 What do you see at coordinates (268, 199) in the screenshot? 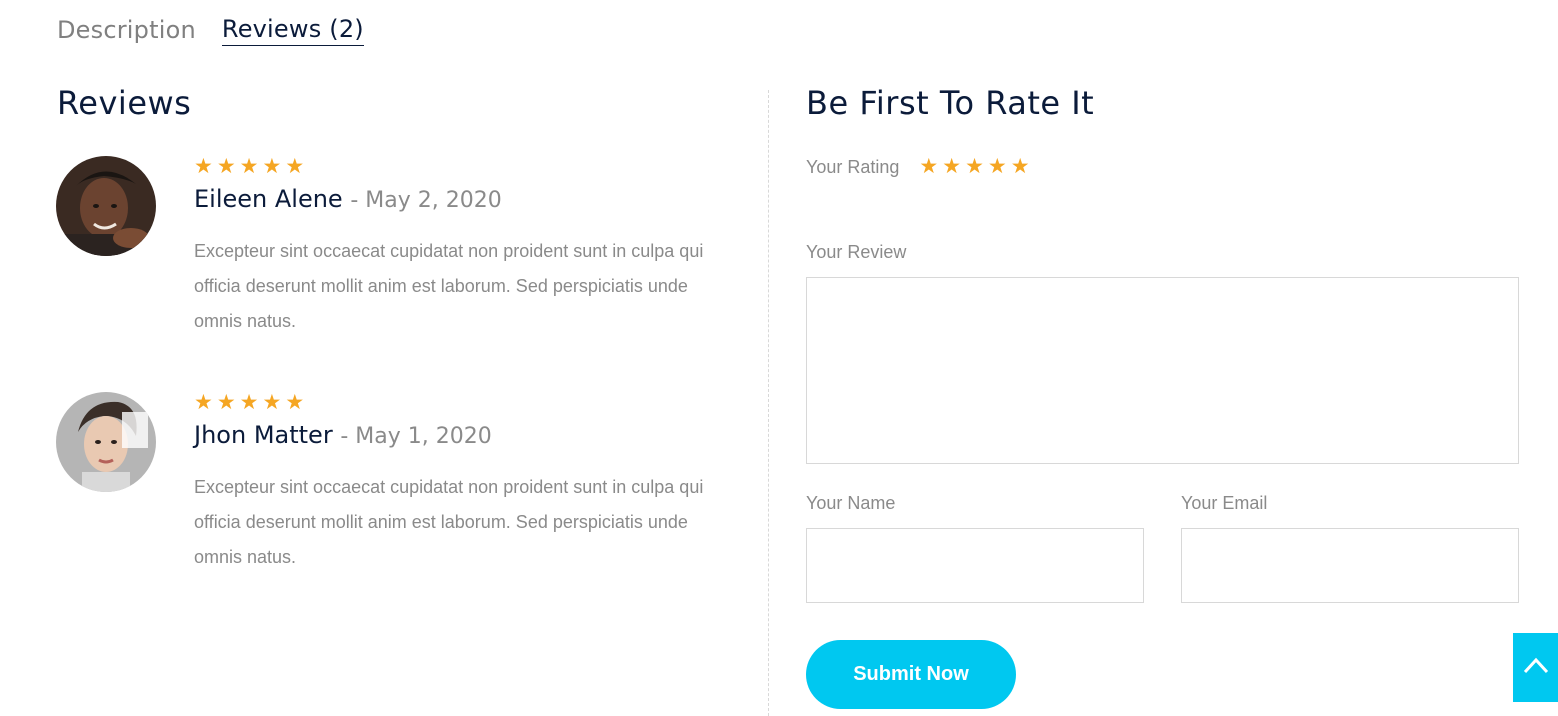
I see `reviewer-name: Eileen Alene` at bounding box center [268, 199].